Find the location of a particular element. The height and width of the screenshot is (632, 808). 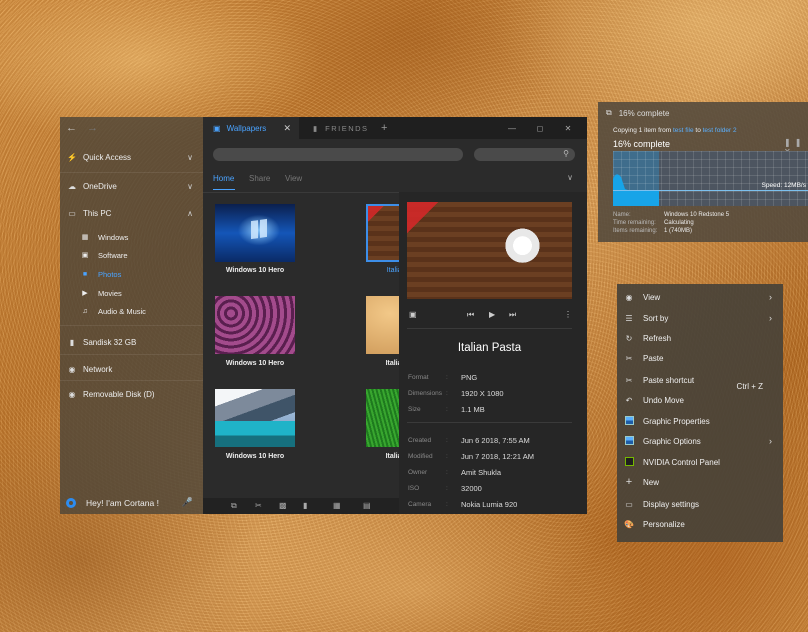

speed-line is located at coordinates (710, 190).